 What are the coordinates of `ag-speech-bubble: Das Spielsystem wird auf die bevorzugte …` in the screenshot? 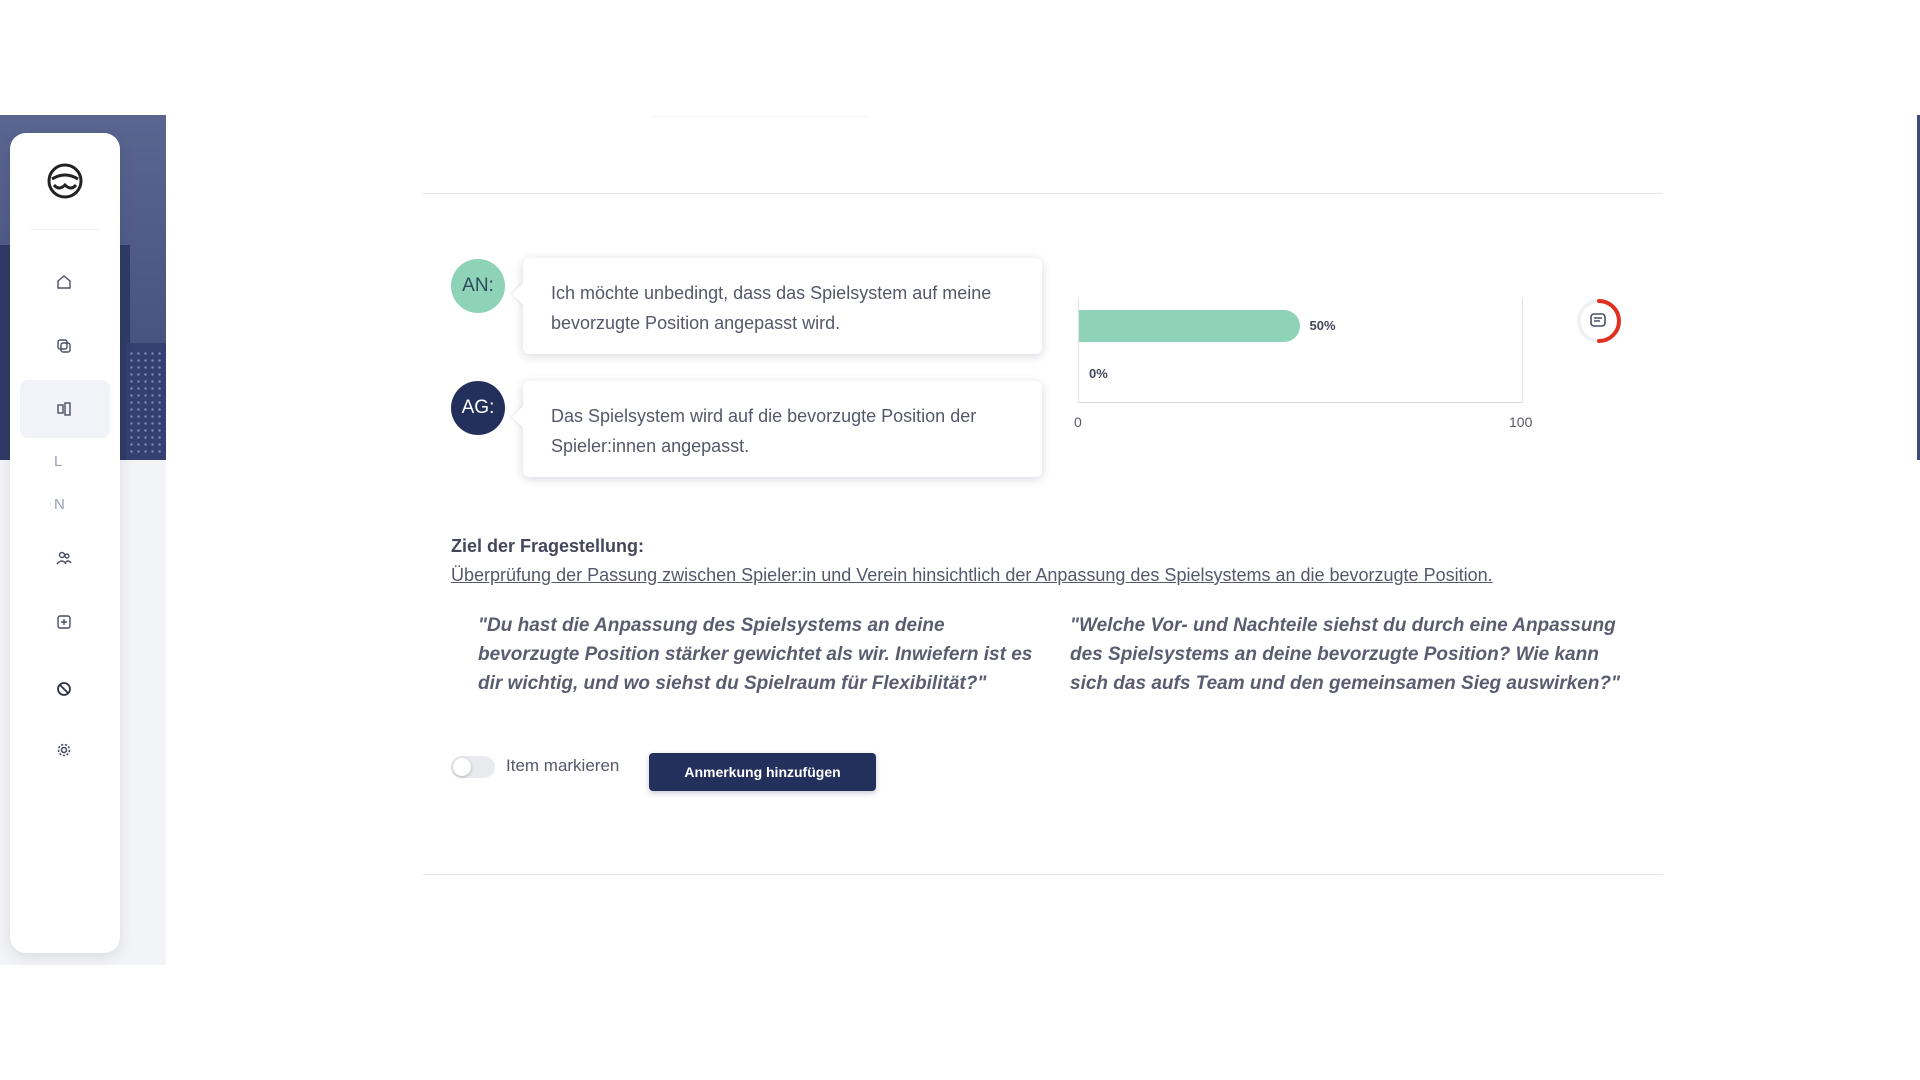 It's located at (782, 429).